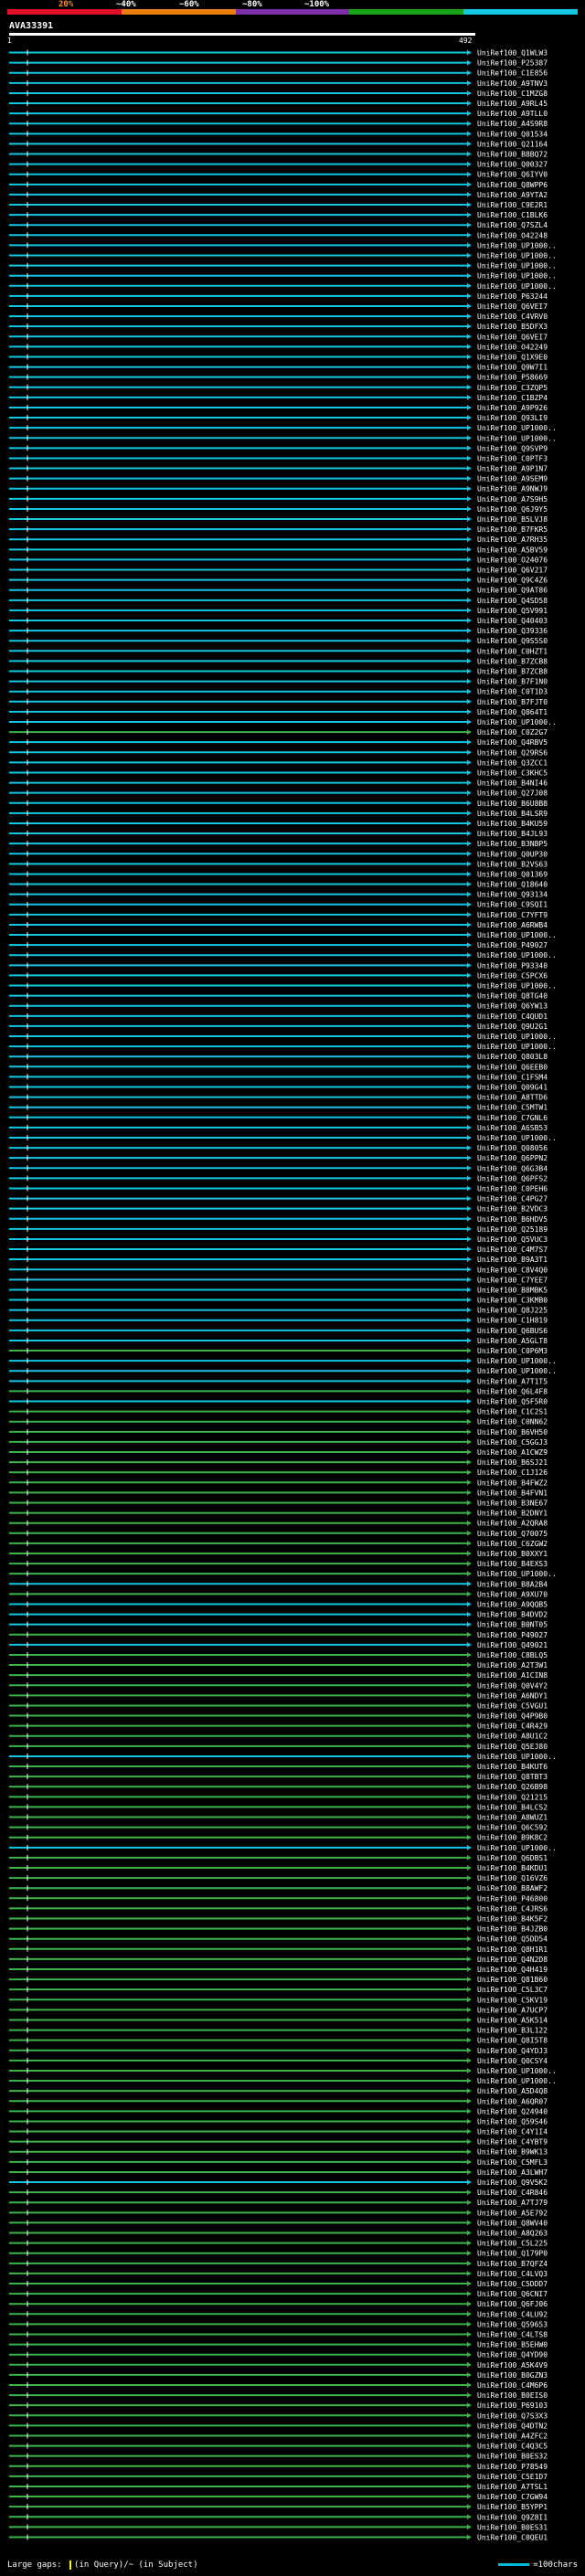 The height and width of the screenshot is (2576, 585). What do you see at coordinates (279, 53) in the screenshot?
I see `hit-row: UniRef100_Q1WLW3` at bounding box center [279, 53].